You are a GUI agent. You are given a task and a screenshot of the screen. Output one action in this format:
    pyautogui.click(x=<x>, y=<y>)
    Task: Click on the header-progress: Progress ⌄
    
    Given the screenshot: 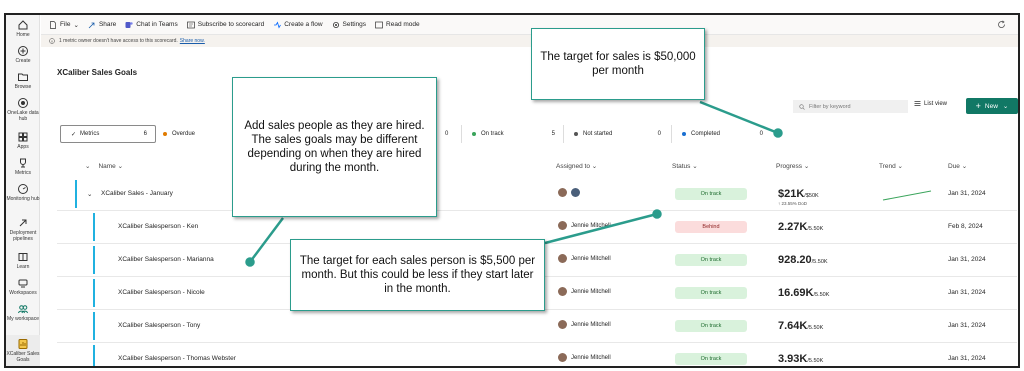 What is the action you would take?
    pyautogui.click(x=792, y=166)
    